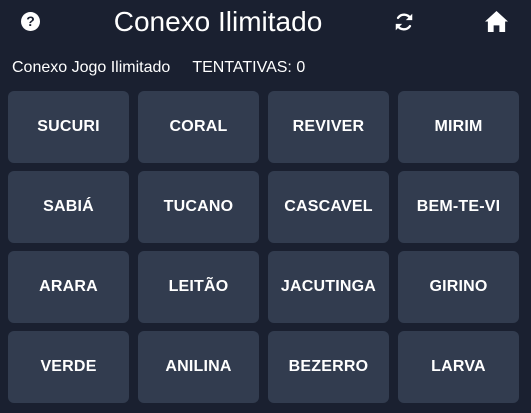  What do you see at coordinates (198, 287) in the screenshot?
I see `word-tile: LEITÃO` at bounding box center [198, 287].